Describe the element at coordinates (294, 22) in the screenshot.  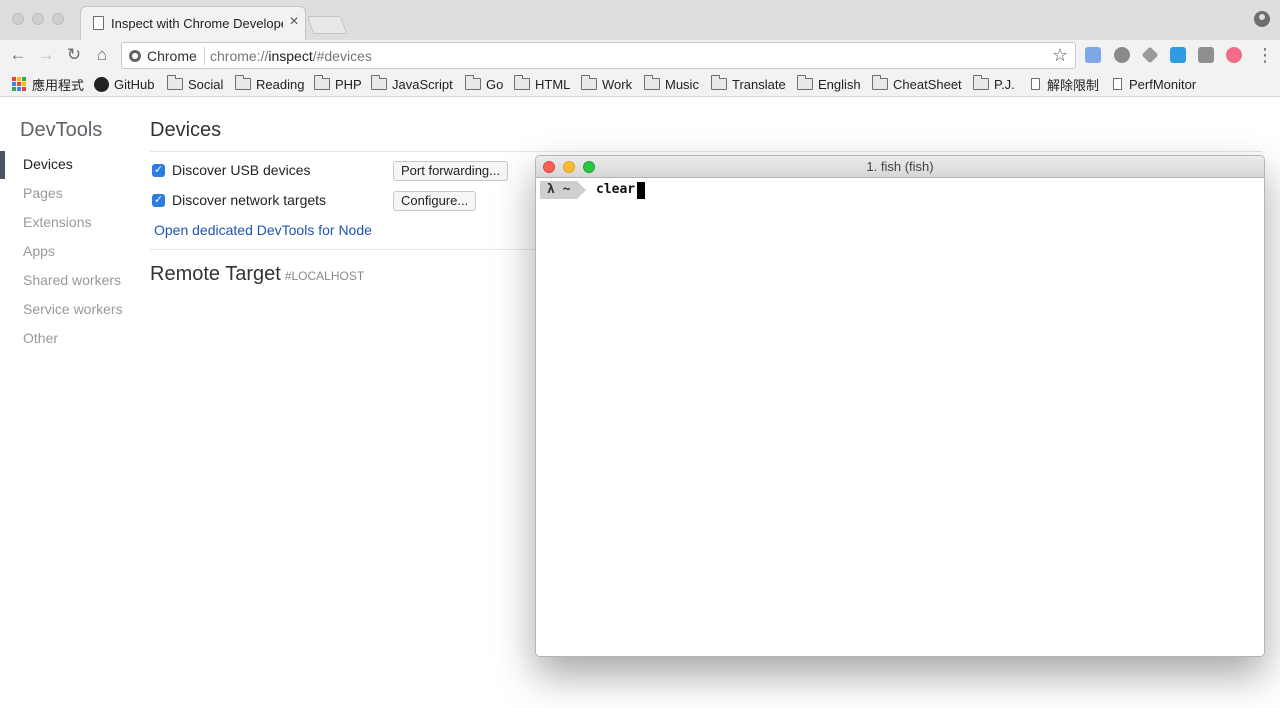
I see `tab-close-icon: ×` at that location.